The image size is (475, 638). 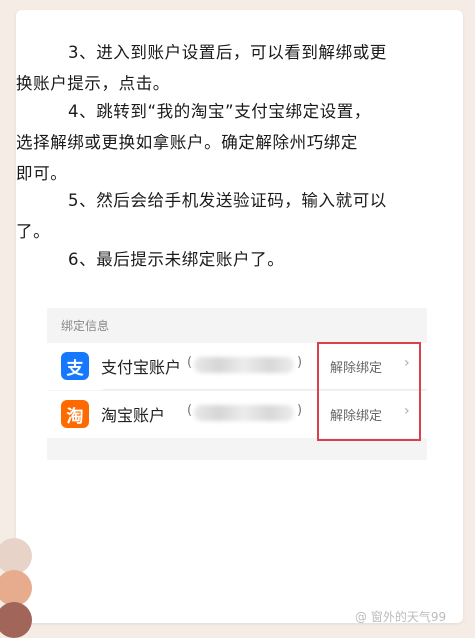 I want to click on taobao-icon: 淘, so click(x=75, y=414).